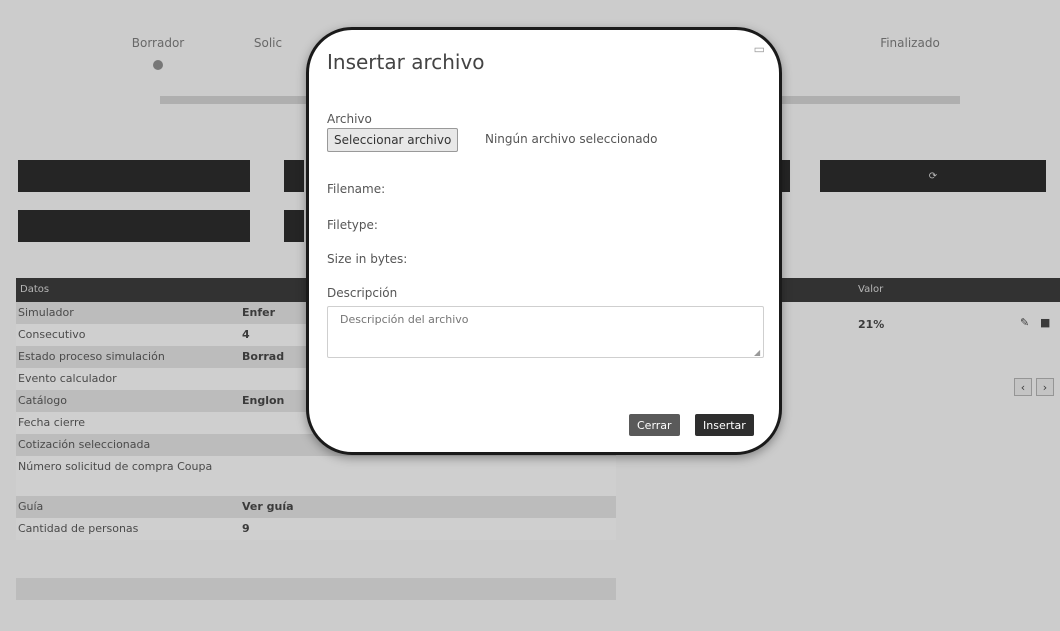 The height and width of the screenshot is (631, 1060). What do you see at coordinates (349, 119) in the screenshot?
I see `archivo-label: Archivo` at bounding box center [349, 119].